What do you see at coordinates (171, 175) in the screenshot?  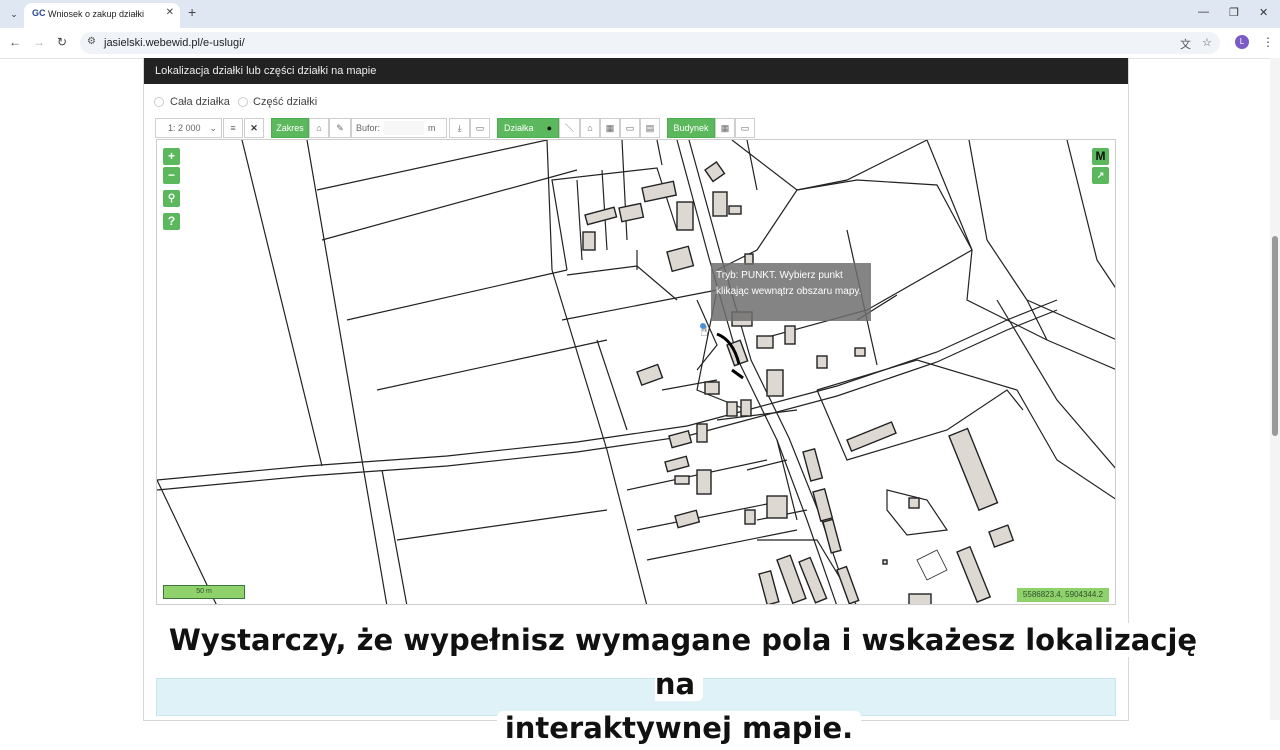 I see `zoom-out-button: −` at bounding box center [171, 175].